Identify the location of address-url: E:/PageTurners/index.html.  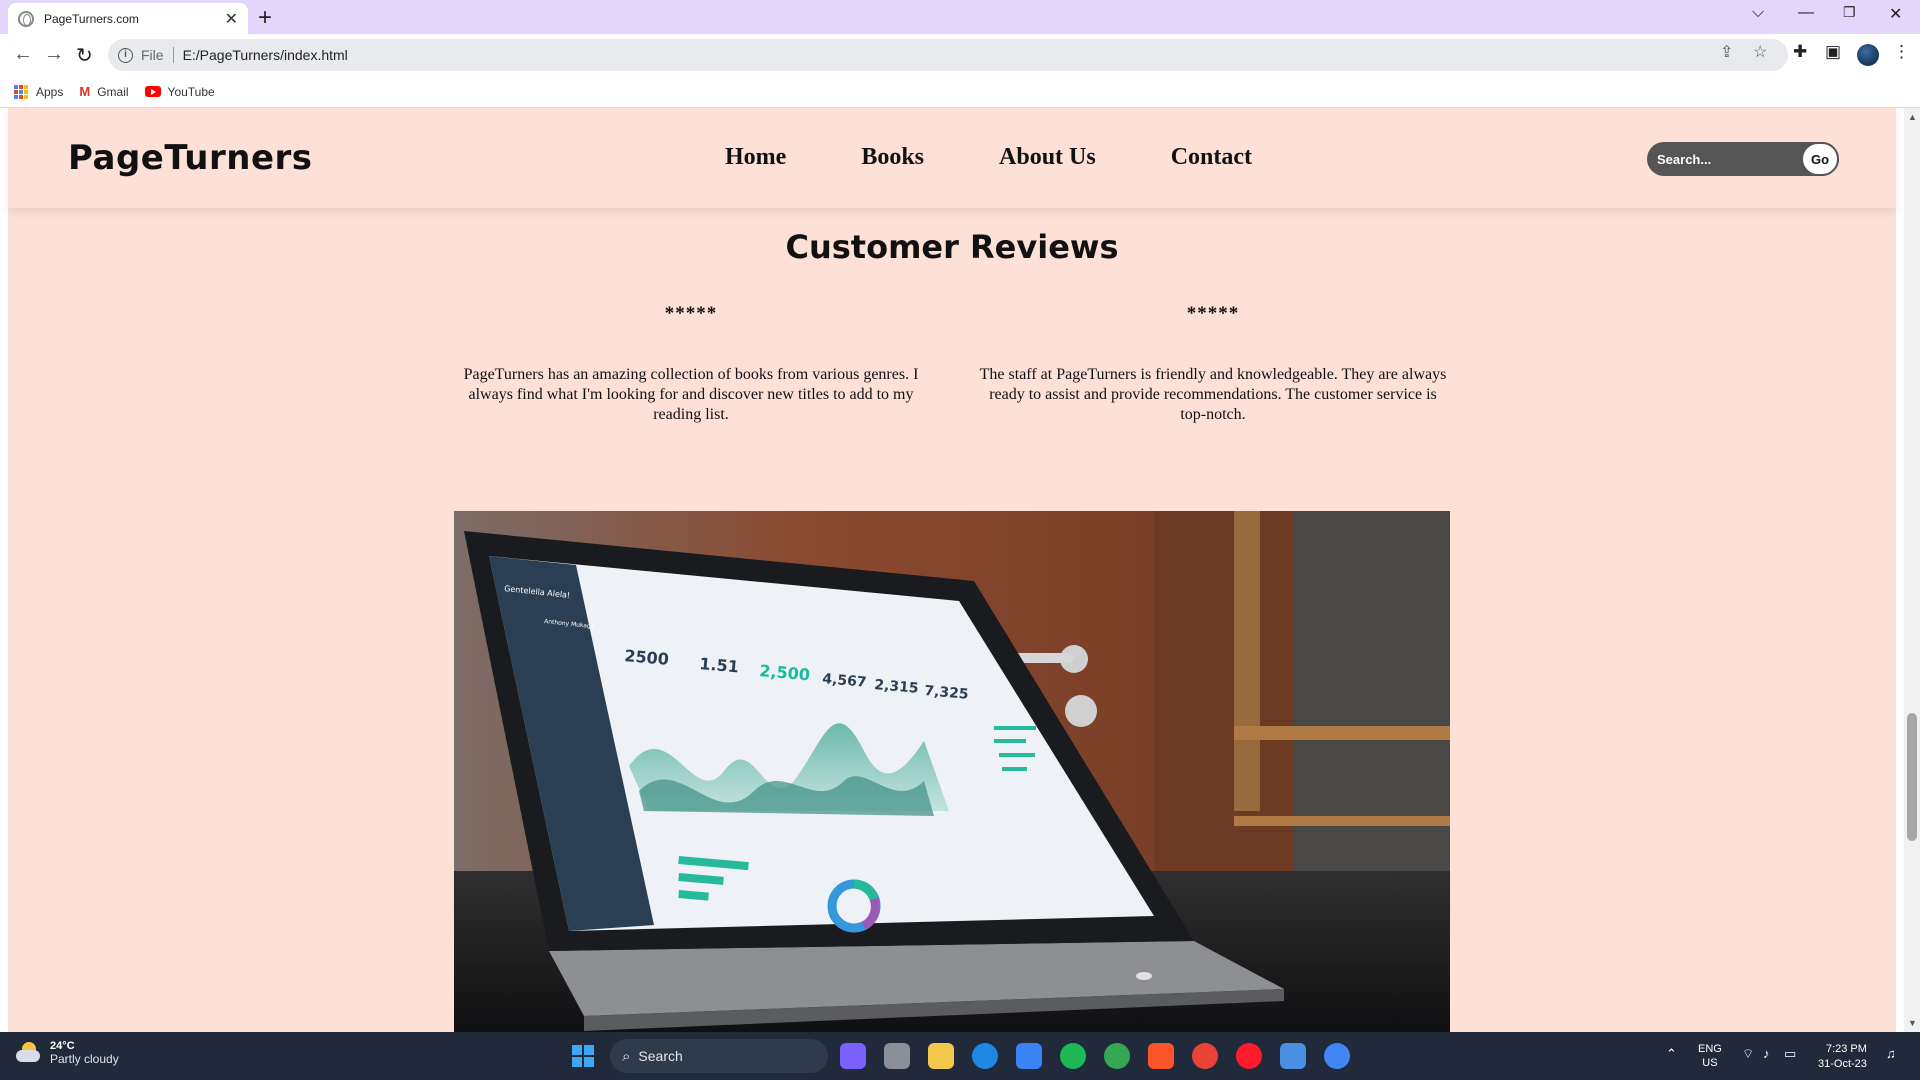
(265, 55).